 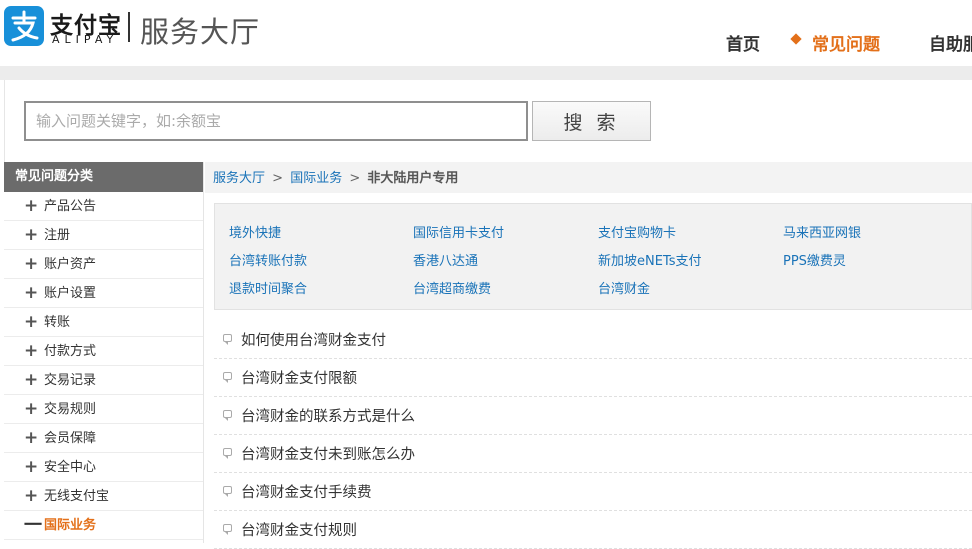 What do you see at coordinates (743, 42) in the screenshot?
I see `nav-home: 首页` at bounding box center [743, 42].